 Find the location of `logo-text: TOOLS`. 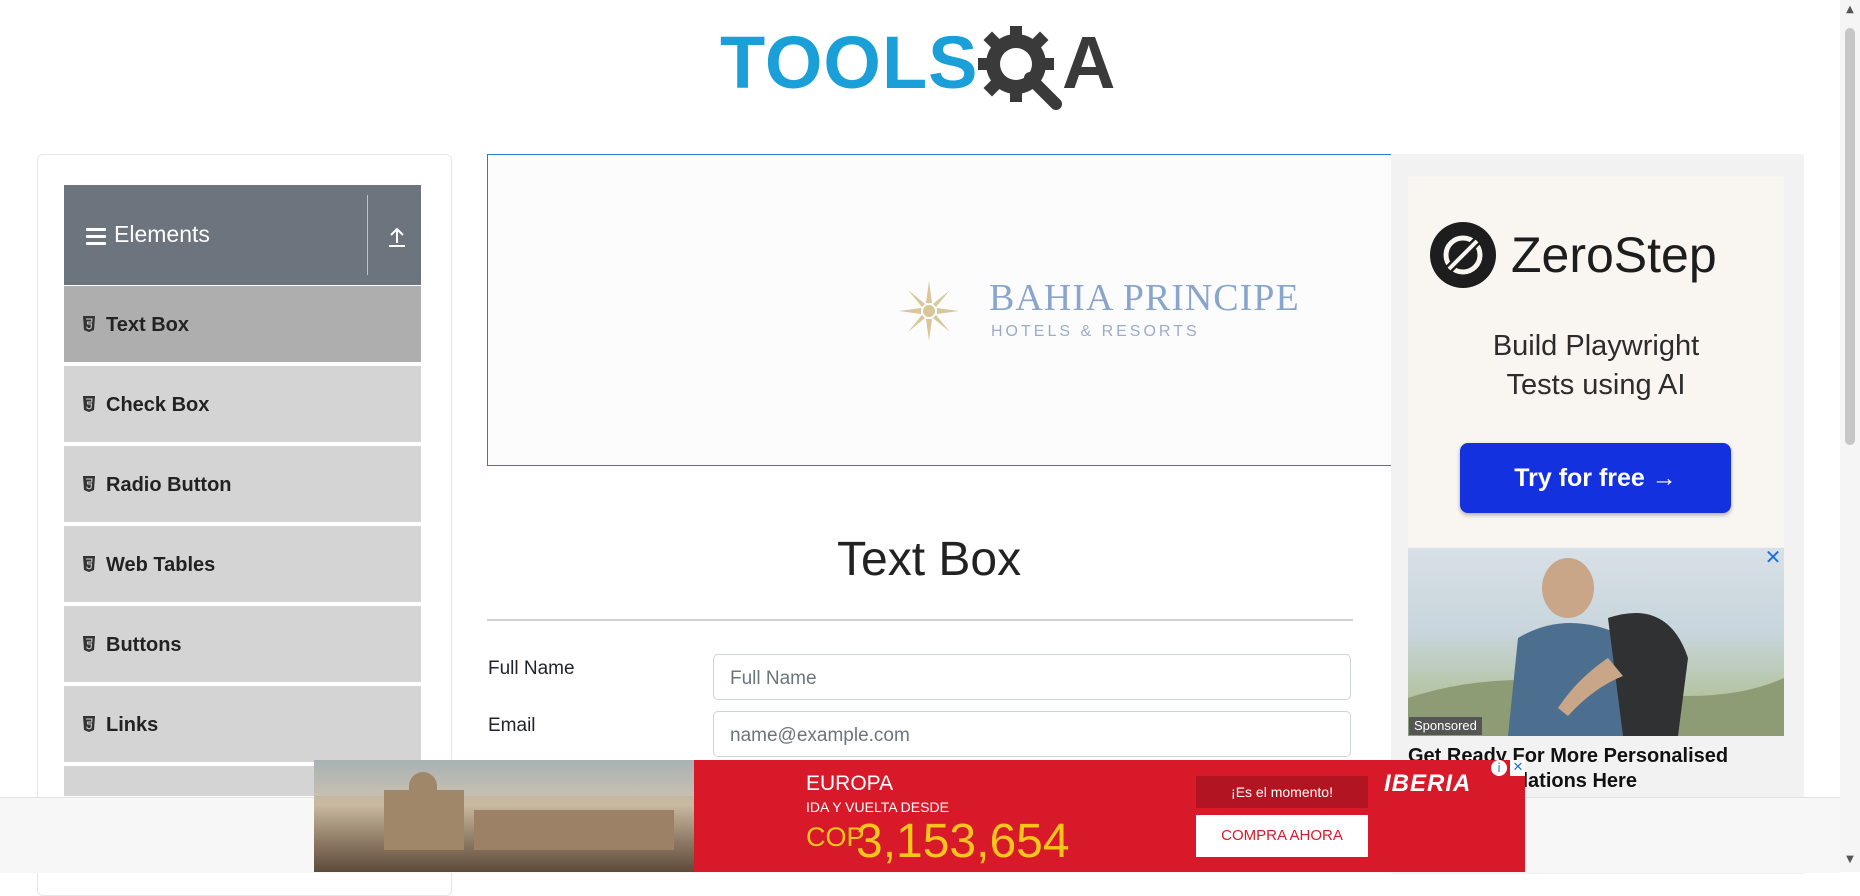

logo-text: TOOLS is located at coordinates (849, 62).